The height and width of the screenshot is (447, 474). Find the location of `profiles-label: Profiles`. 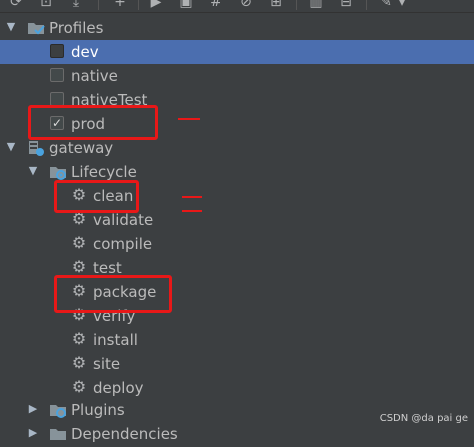

profiles-label: Profiles is located at coordinates (76, 28).